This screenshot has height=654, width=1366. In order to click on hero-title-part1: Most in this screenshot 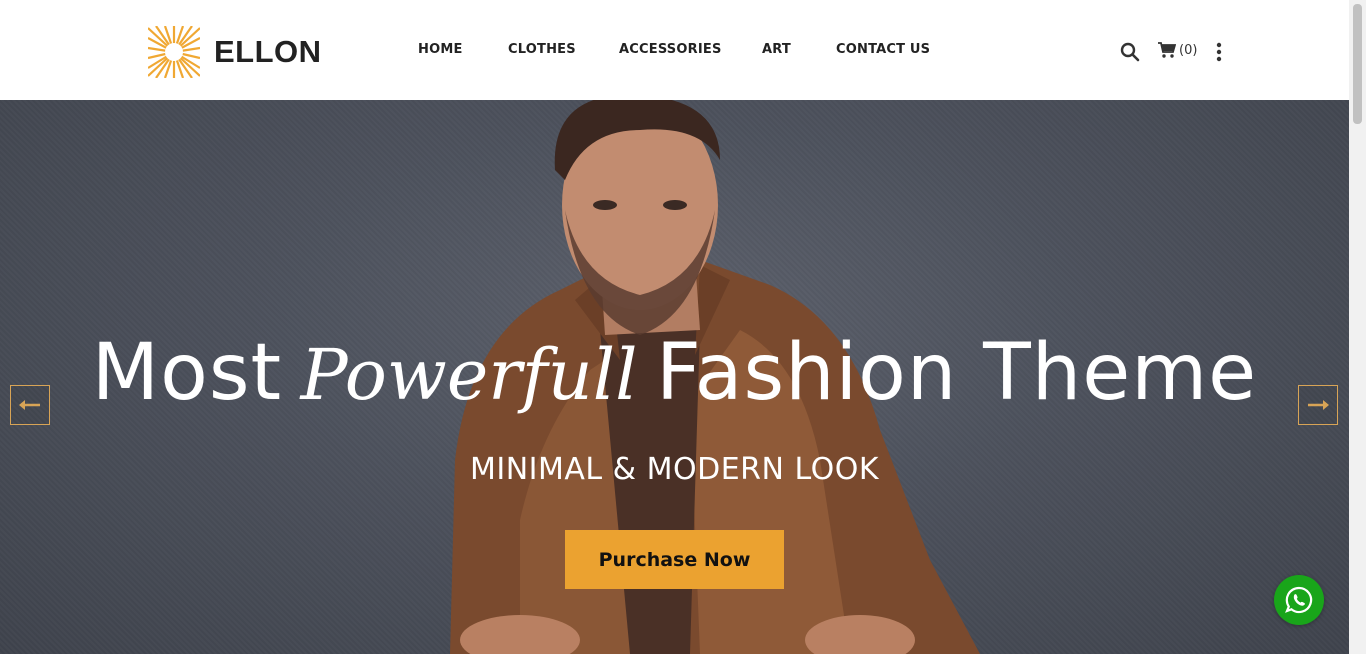, I will do `click(187, 373)`.